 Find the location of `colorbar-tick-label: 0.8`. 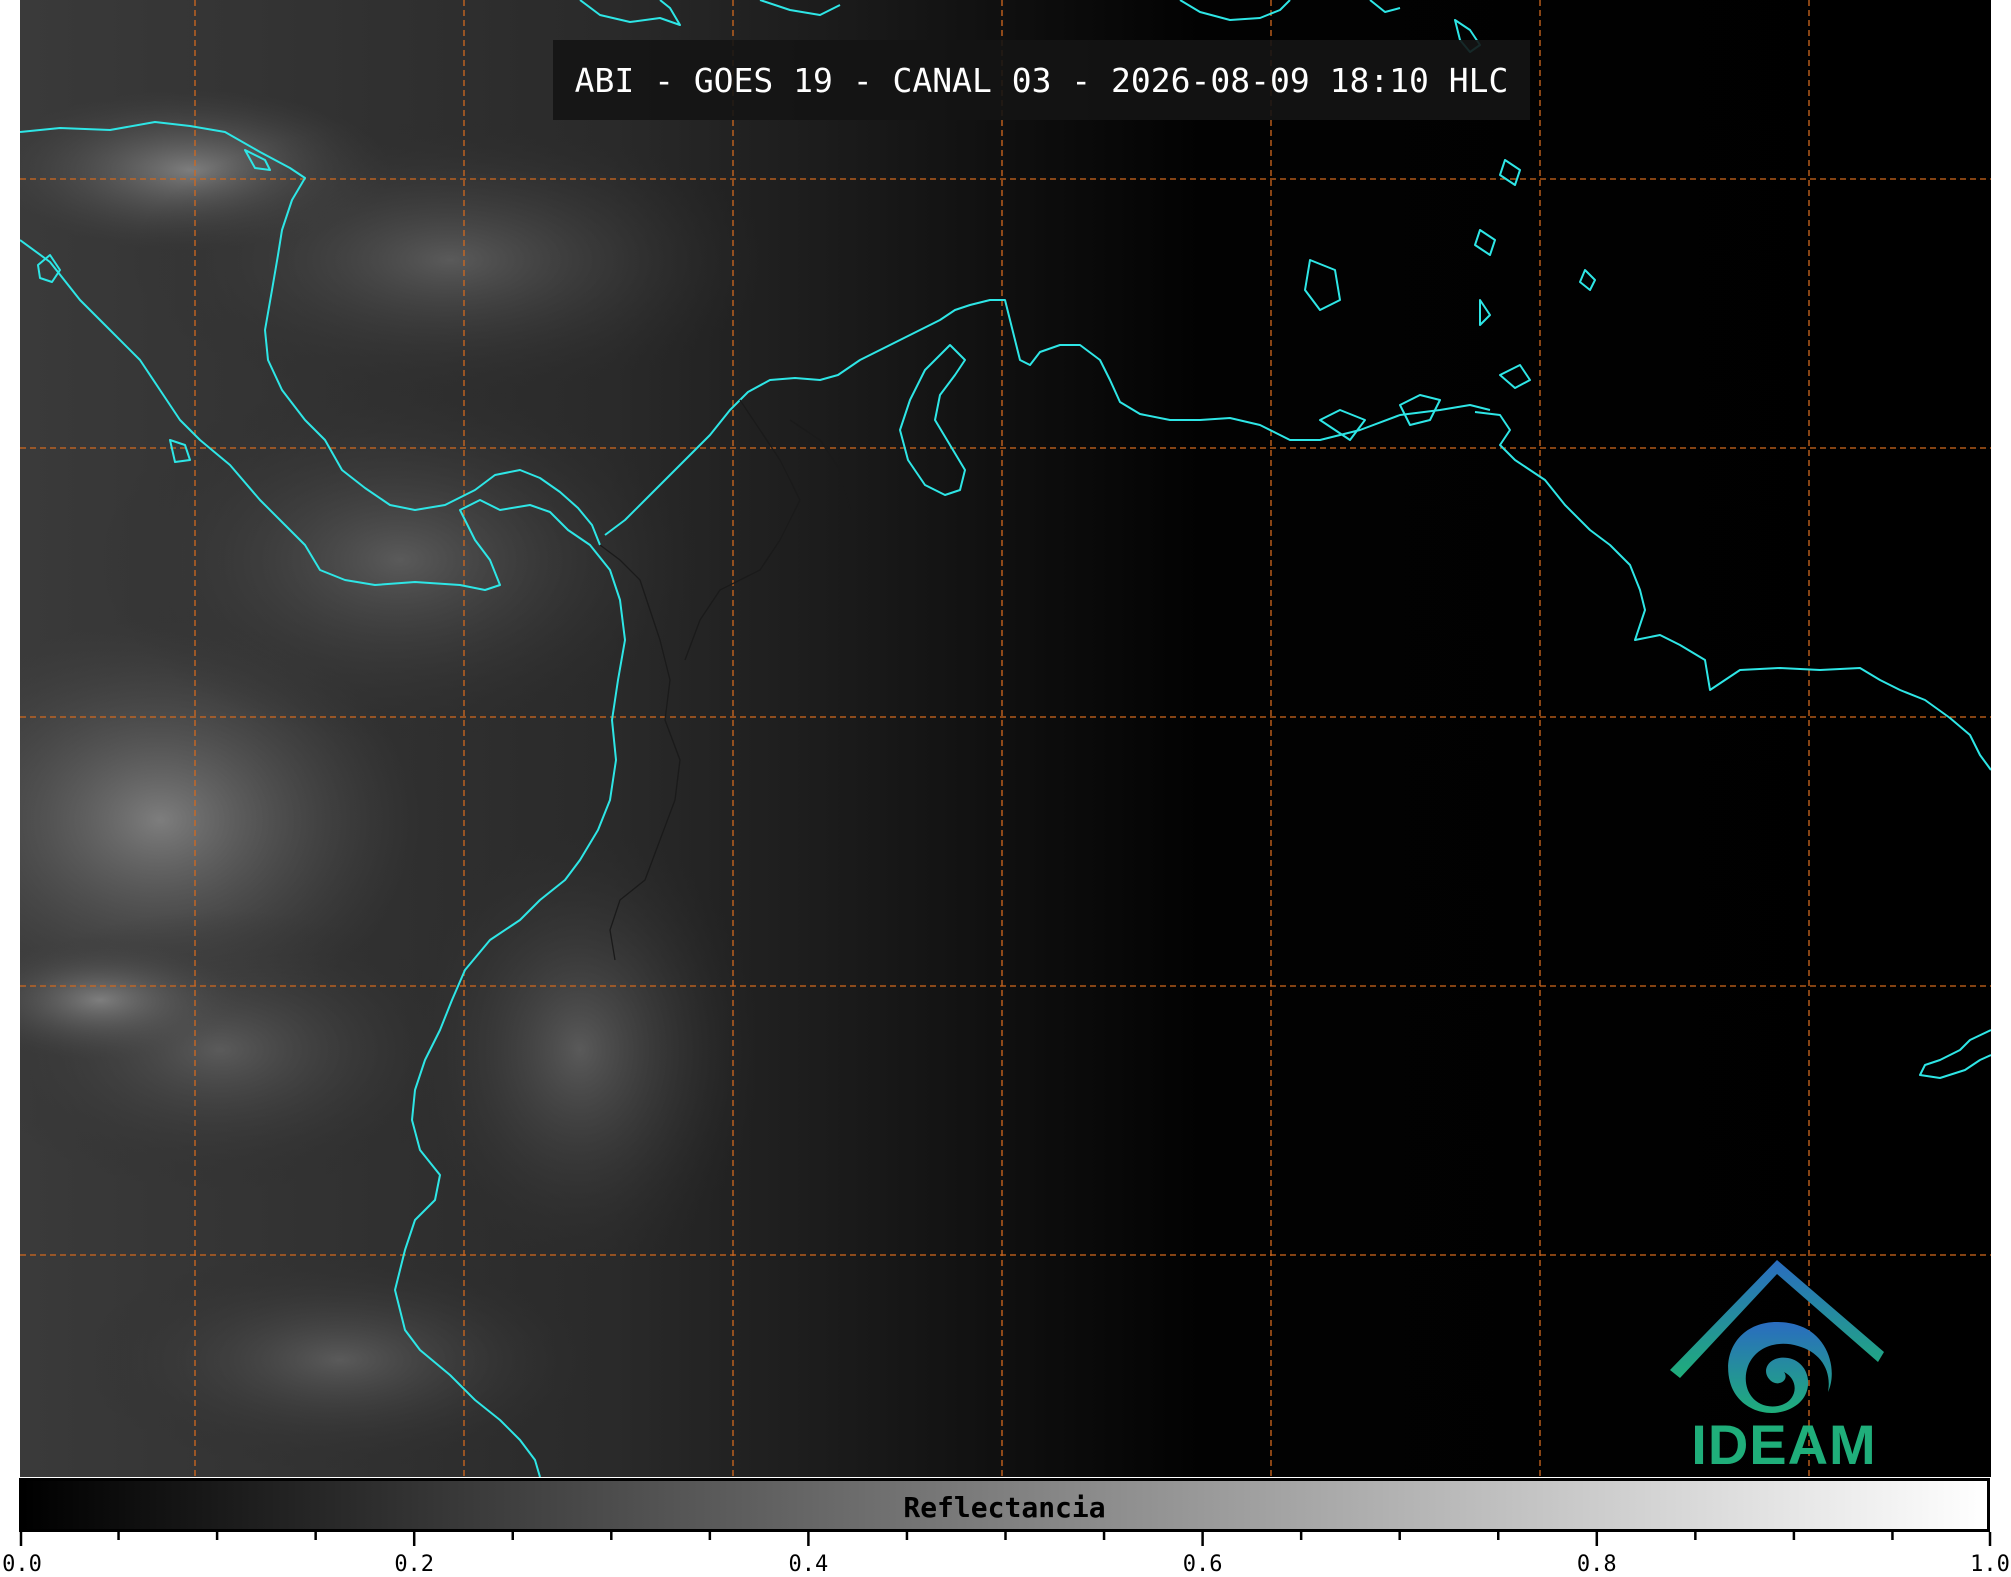

colorbar-tick-label: 0.8 is located at coordinates (1596, 1564).